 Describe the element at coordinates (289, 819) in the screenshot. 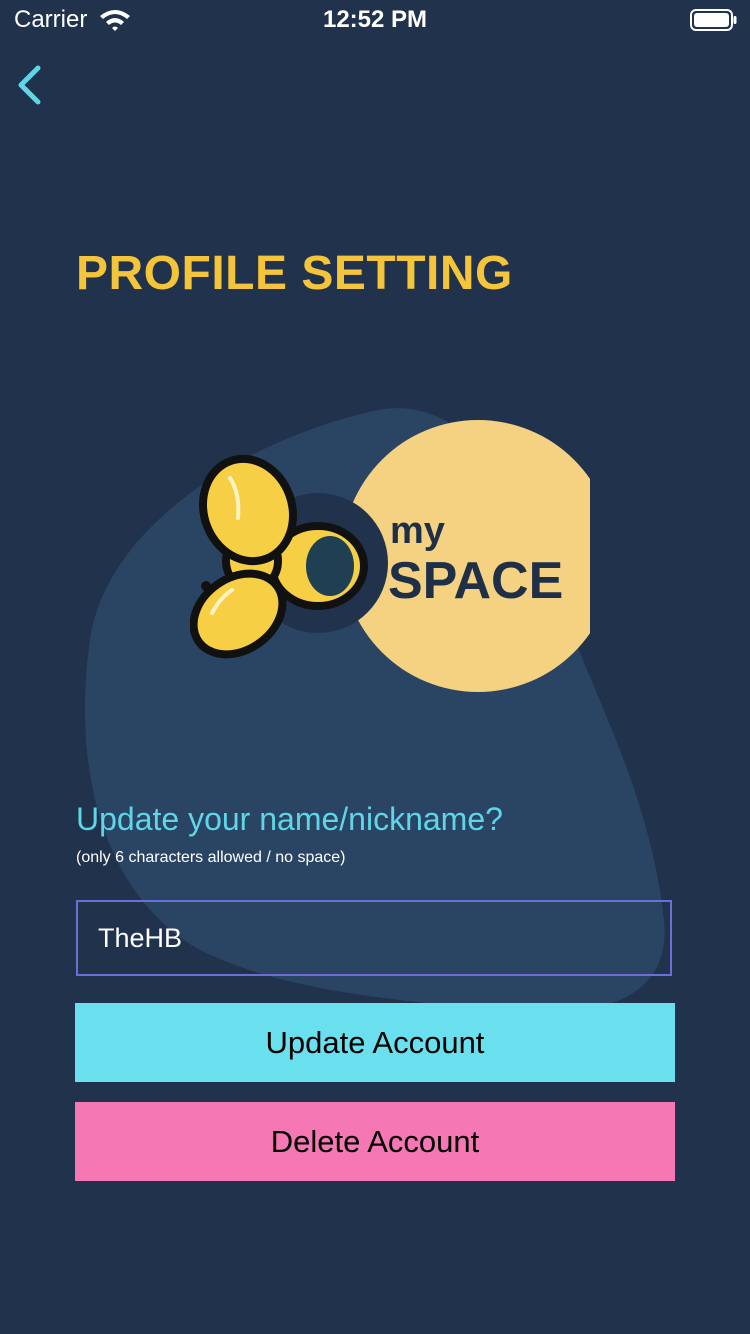

I see `name-prompt-label: Update your name/nickname?` at that location.